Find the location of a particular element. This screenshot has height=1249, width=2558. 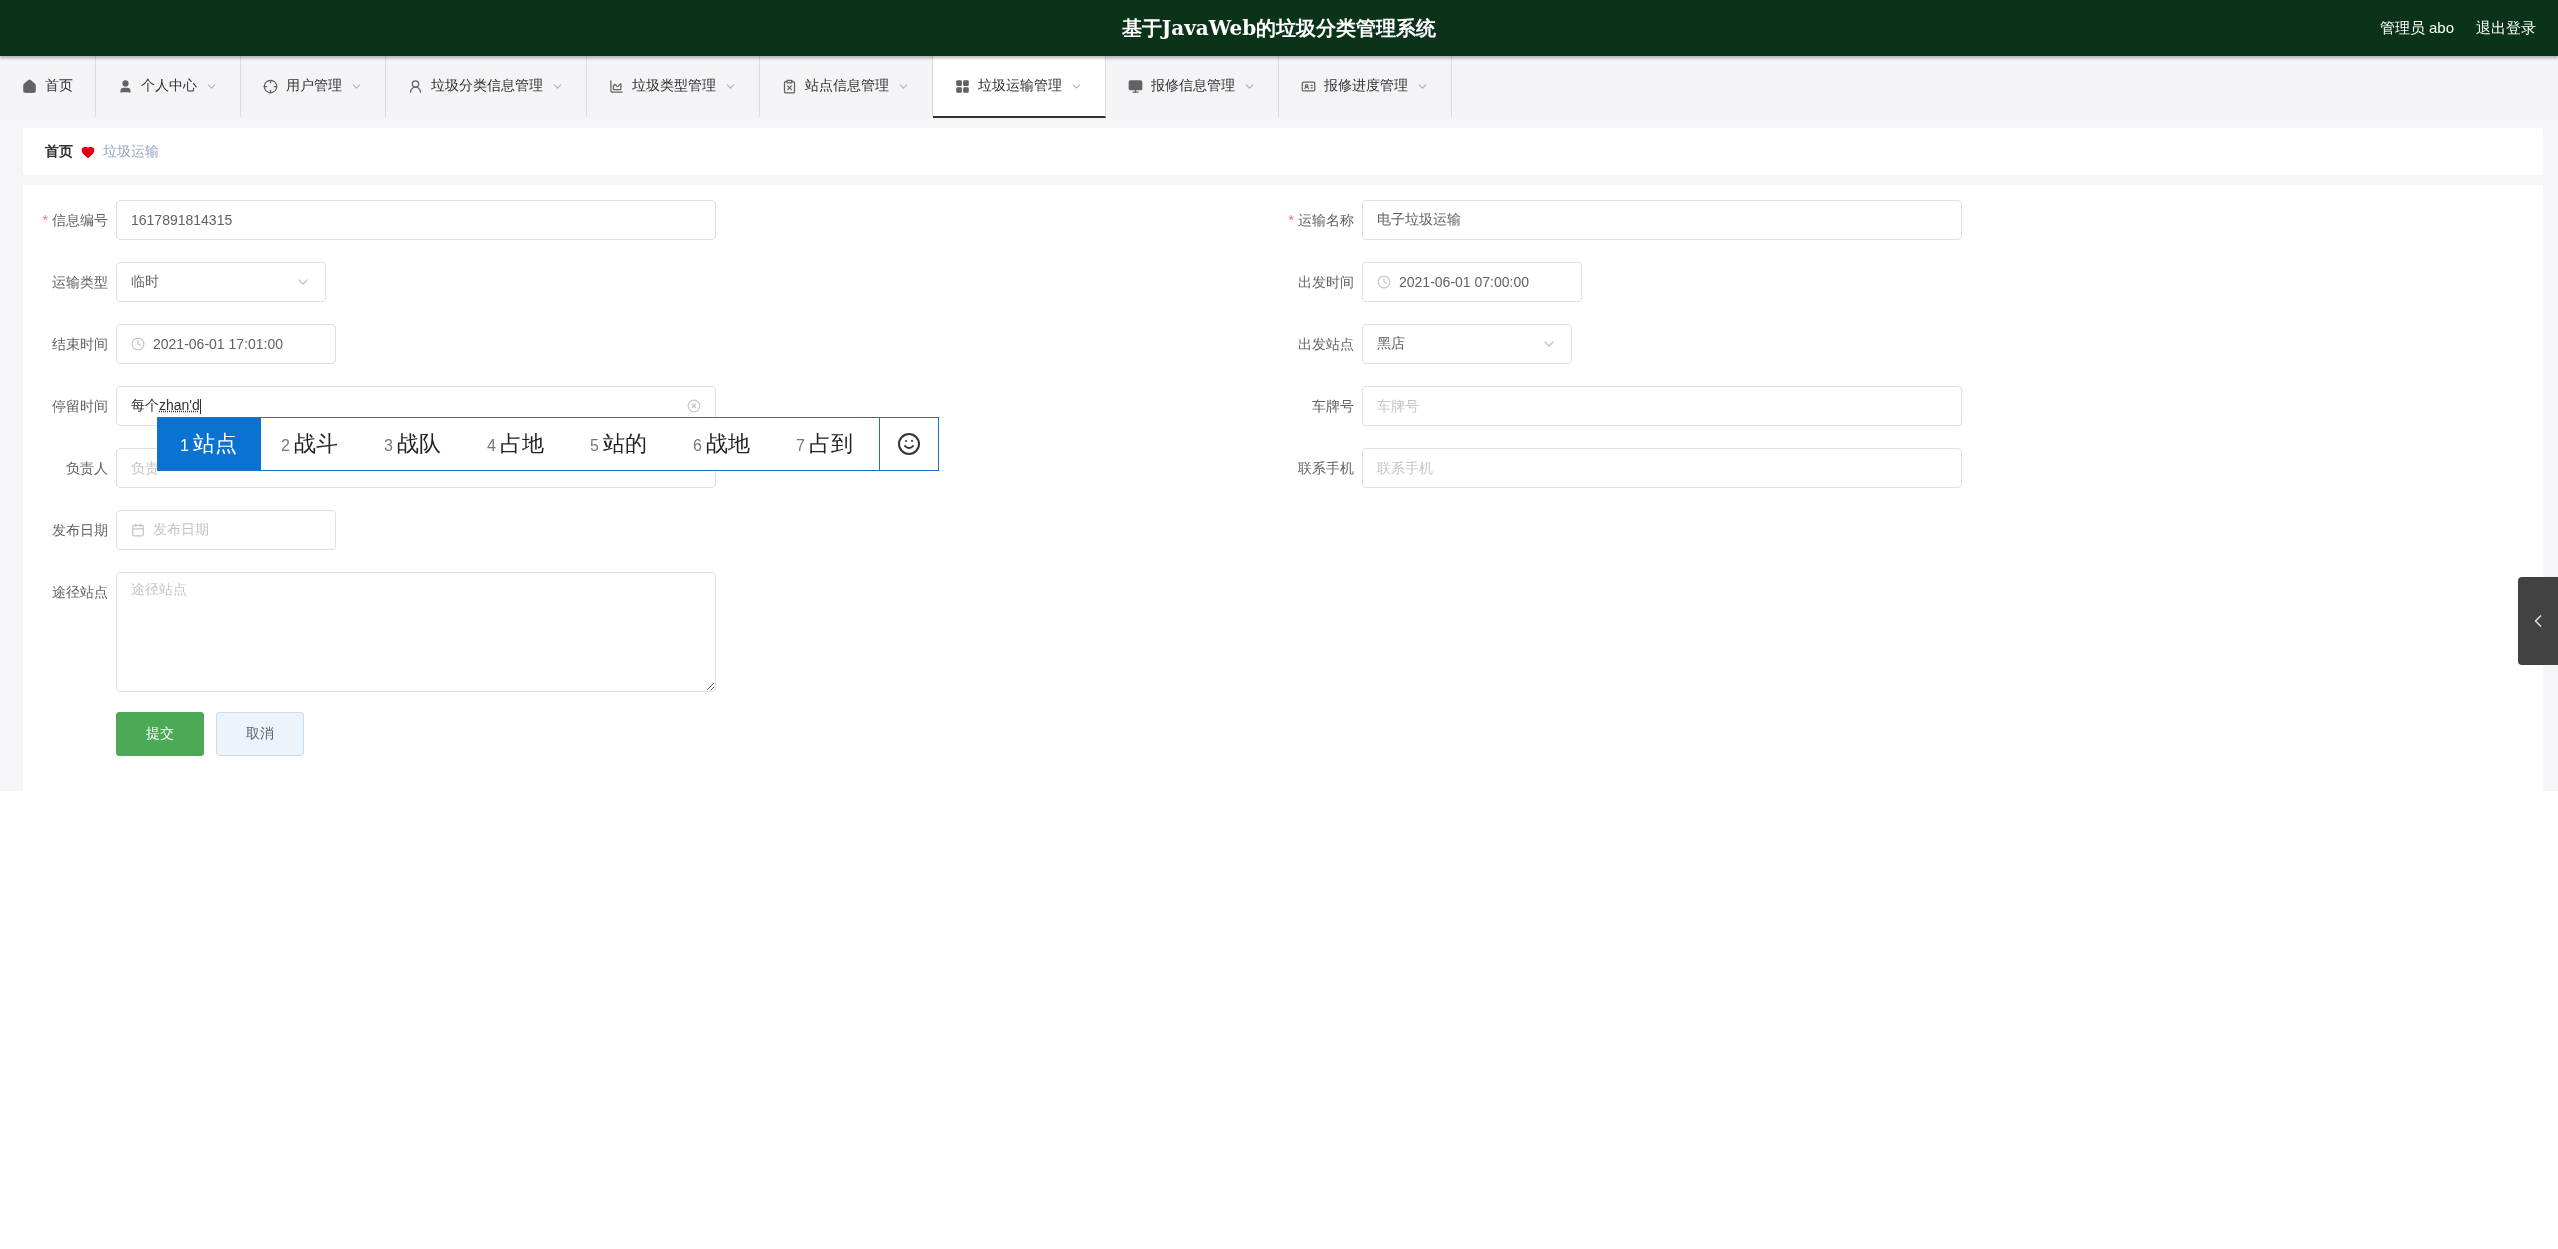

input-field: 联系手机 is located at coordinates (1662, 468).